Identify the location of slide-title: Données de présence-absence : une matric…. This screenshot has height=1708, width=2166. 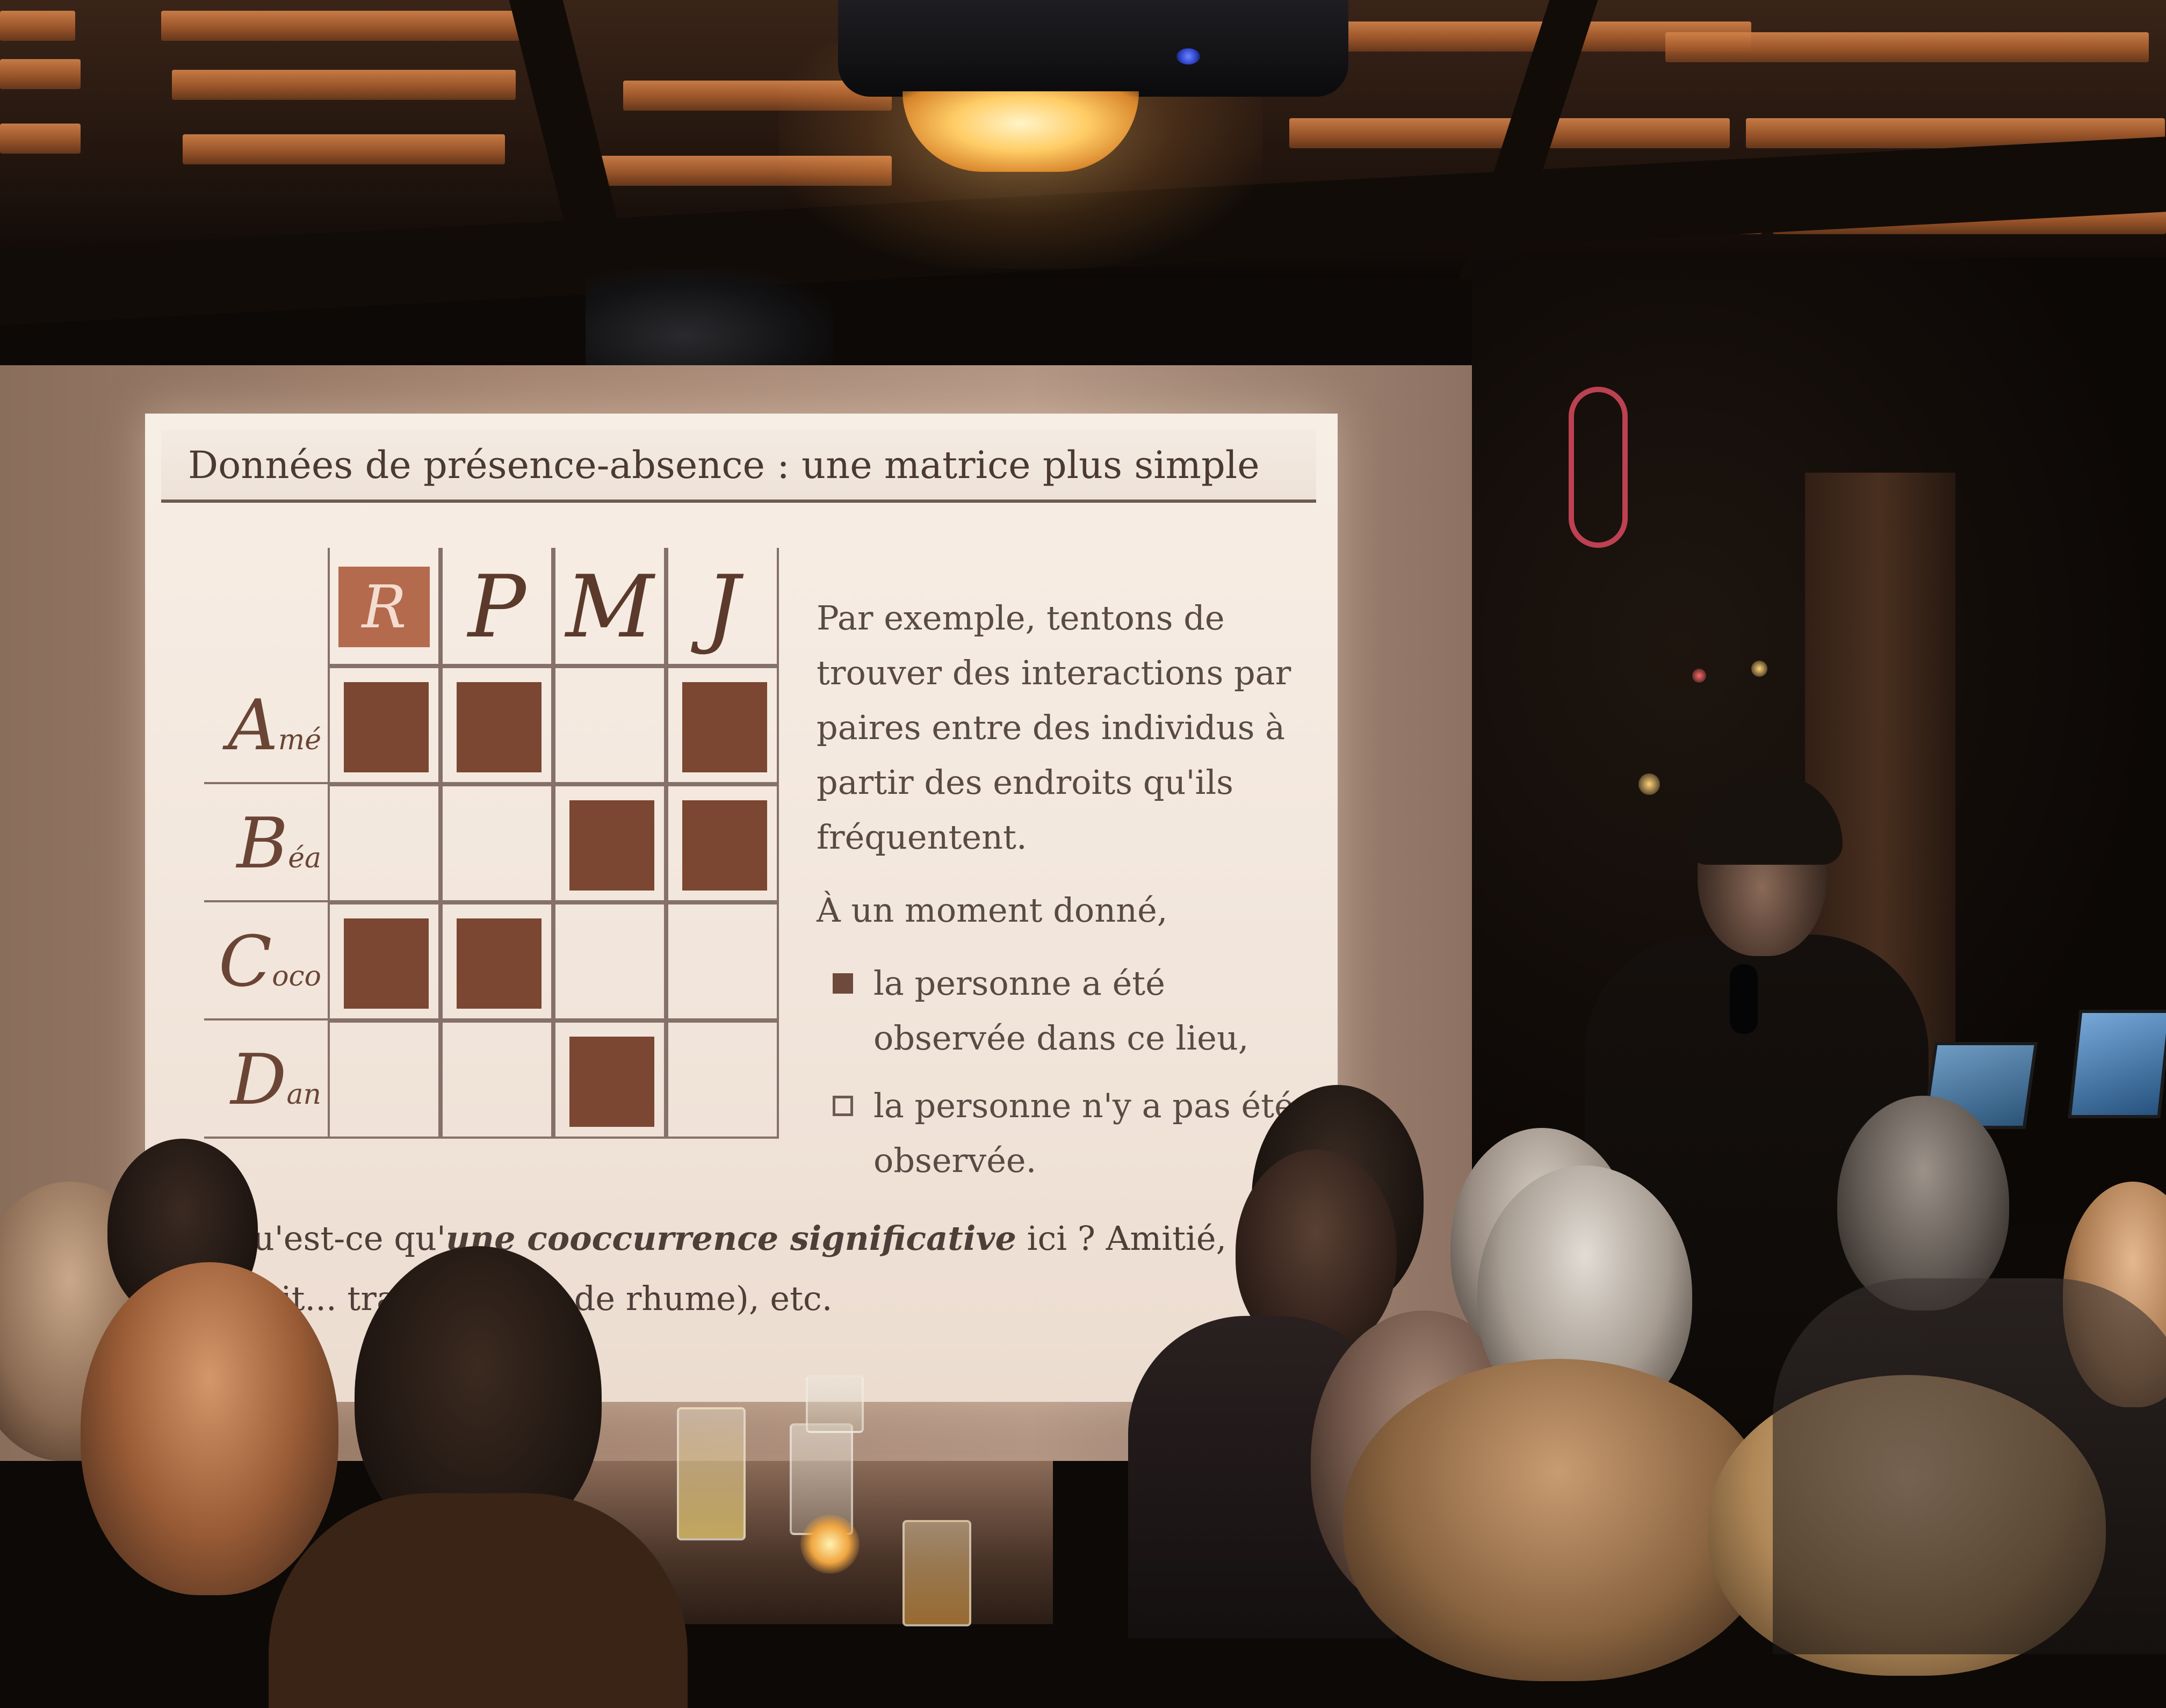
(724, 465).